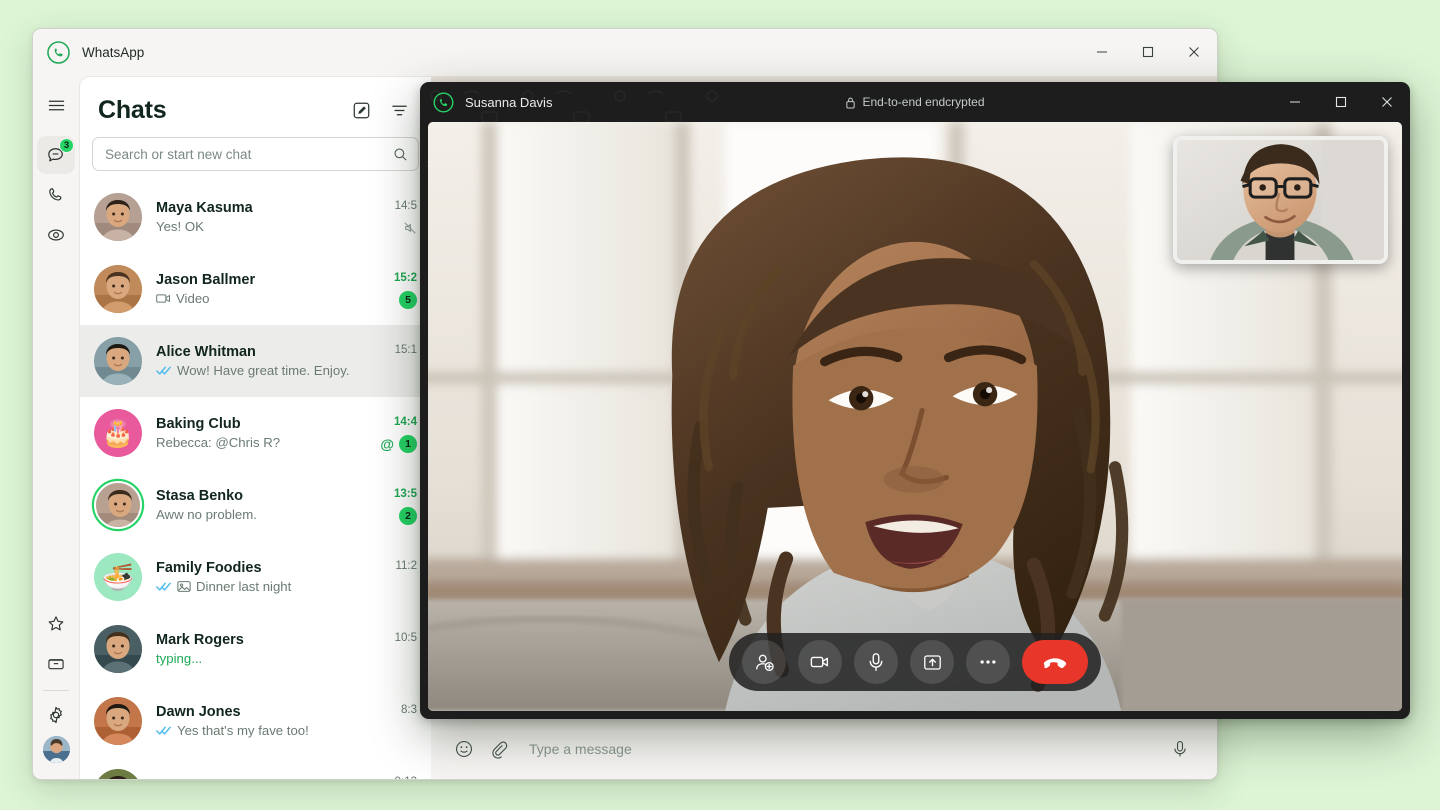  Describe the element at coordinates (915, 102) in the screenshot. I see `encryption-indicator: End-to-end endcrypted` at that location.